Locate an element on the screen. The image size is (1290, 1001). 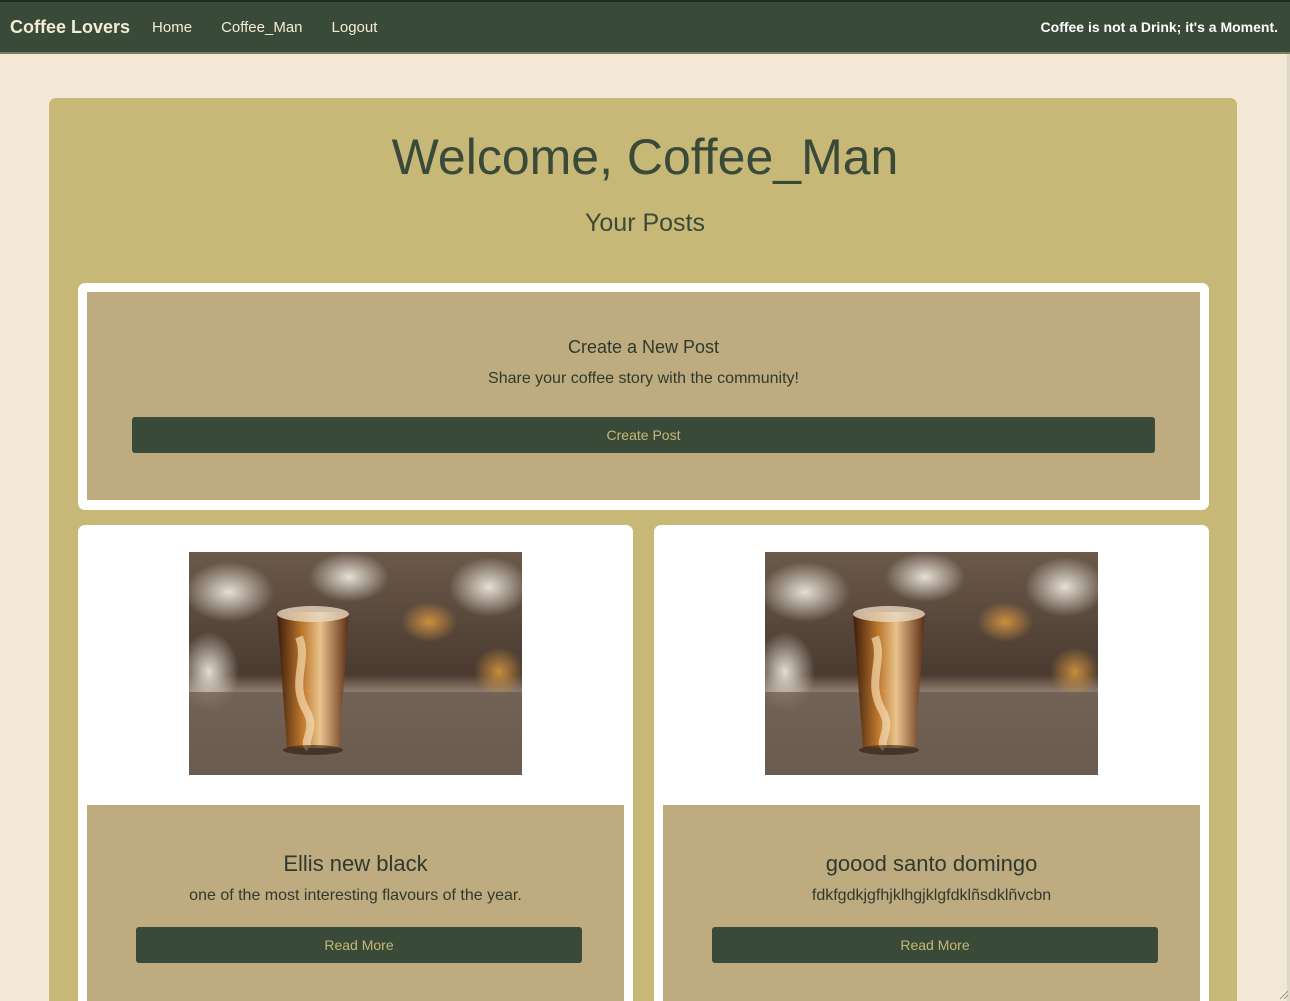
post-description: fdkfgdkjgfhjklhgjklgfdklñsdklñvcbn is located at coordinates (931, 895).